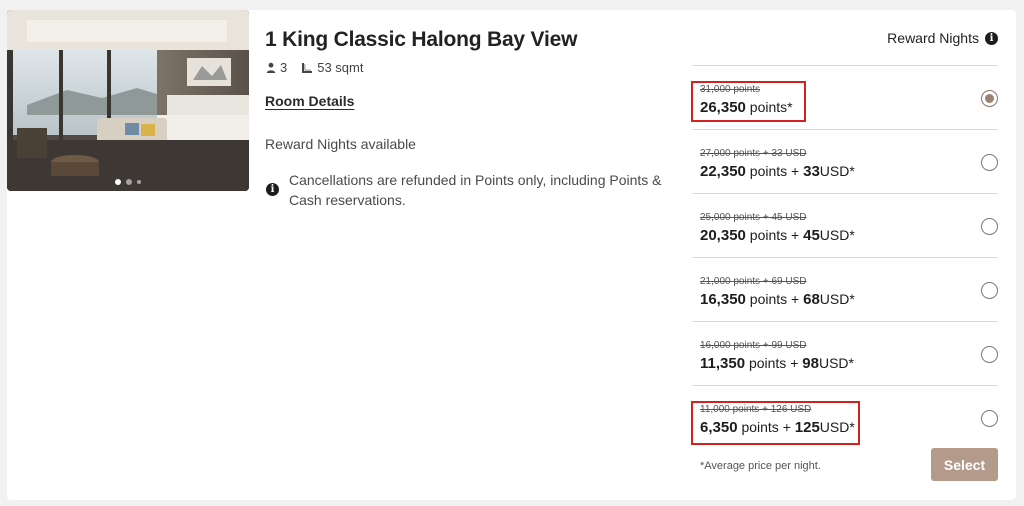 This screenshot has height=506, width=1024. Describe the element at coordinates (723, 235) in the screenshot. I see `points-amount: 20,350` at that location.